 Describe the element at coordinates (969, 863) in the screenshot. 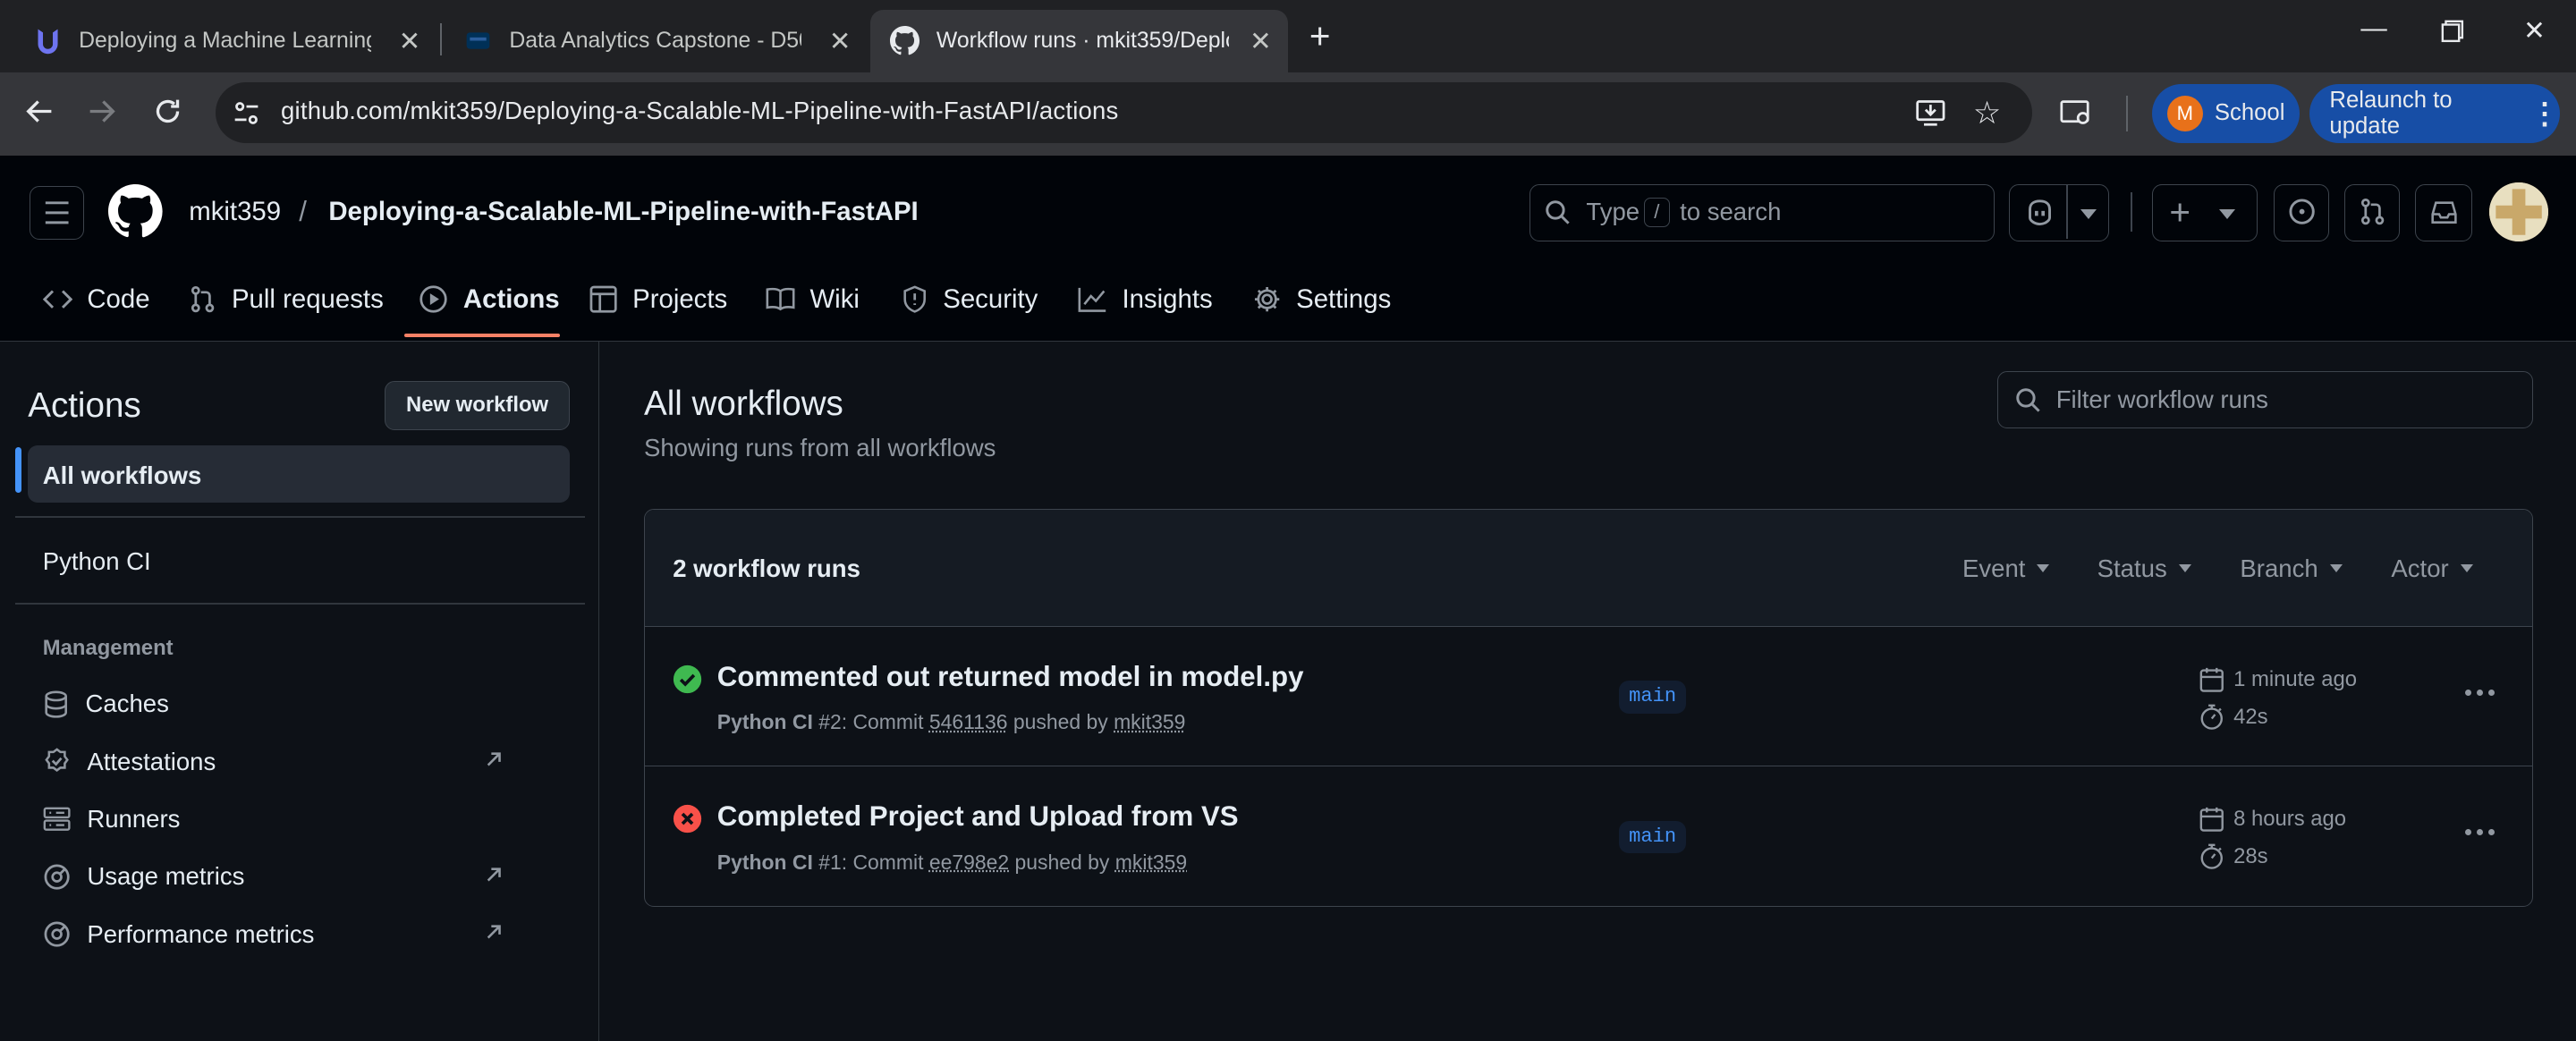

I see `commit-link: ee798e2` at that location.